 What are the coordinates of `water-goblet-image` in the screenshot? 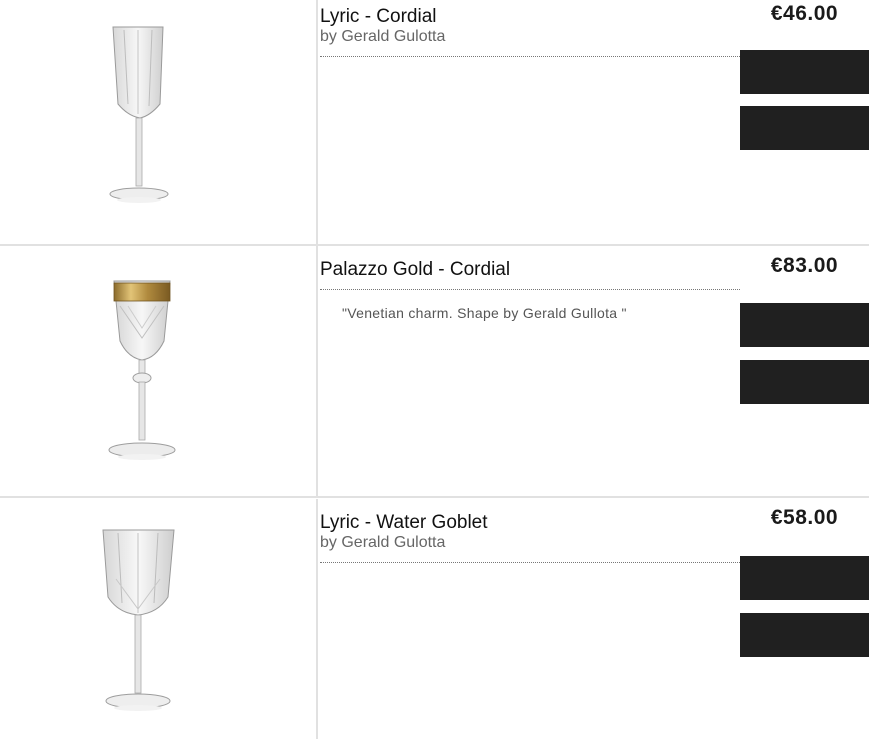 It's located at (159, 619).